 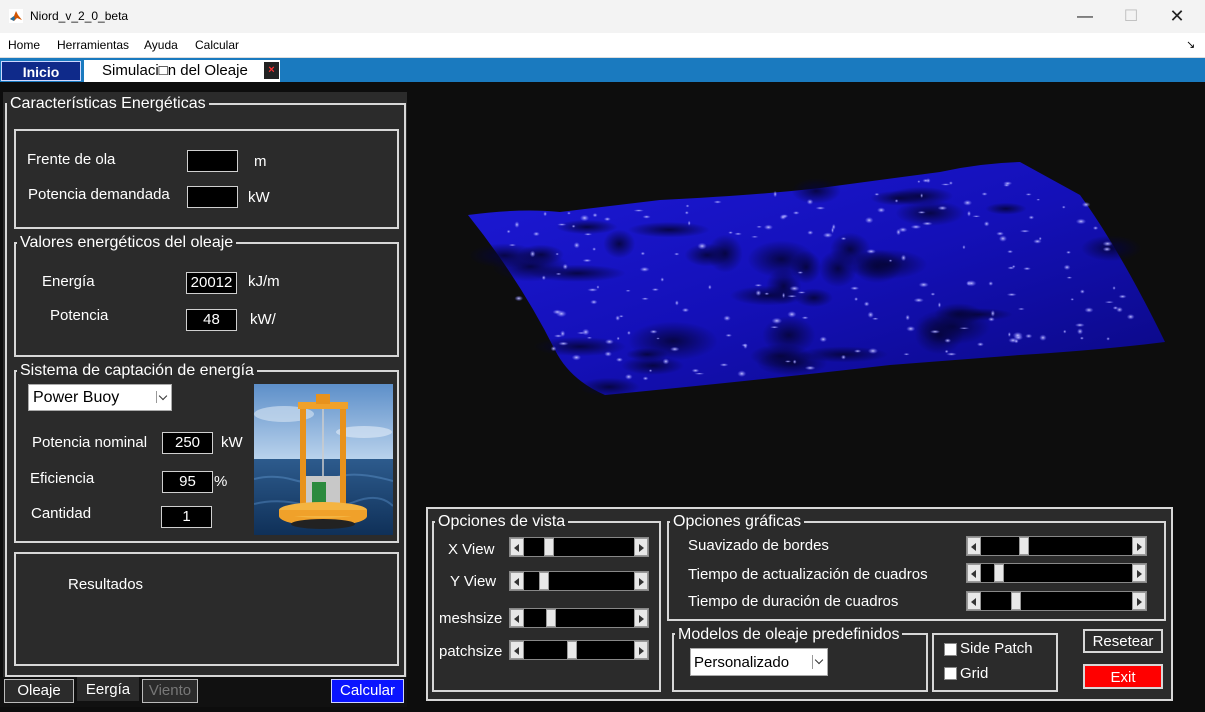 What do you see at coordinates (187, 443) in the screenshot?
I see `potencia-nominal-input: 250` at bounding box center [187, 443].